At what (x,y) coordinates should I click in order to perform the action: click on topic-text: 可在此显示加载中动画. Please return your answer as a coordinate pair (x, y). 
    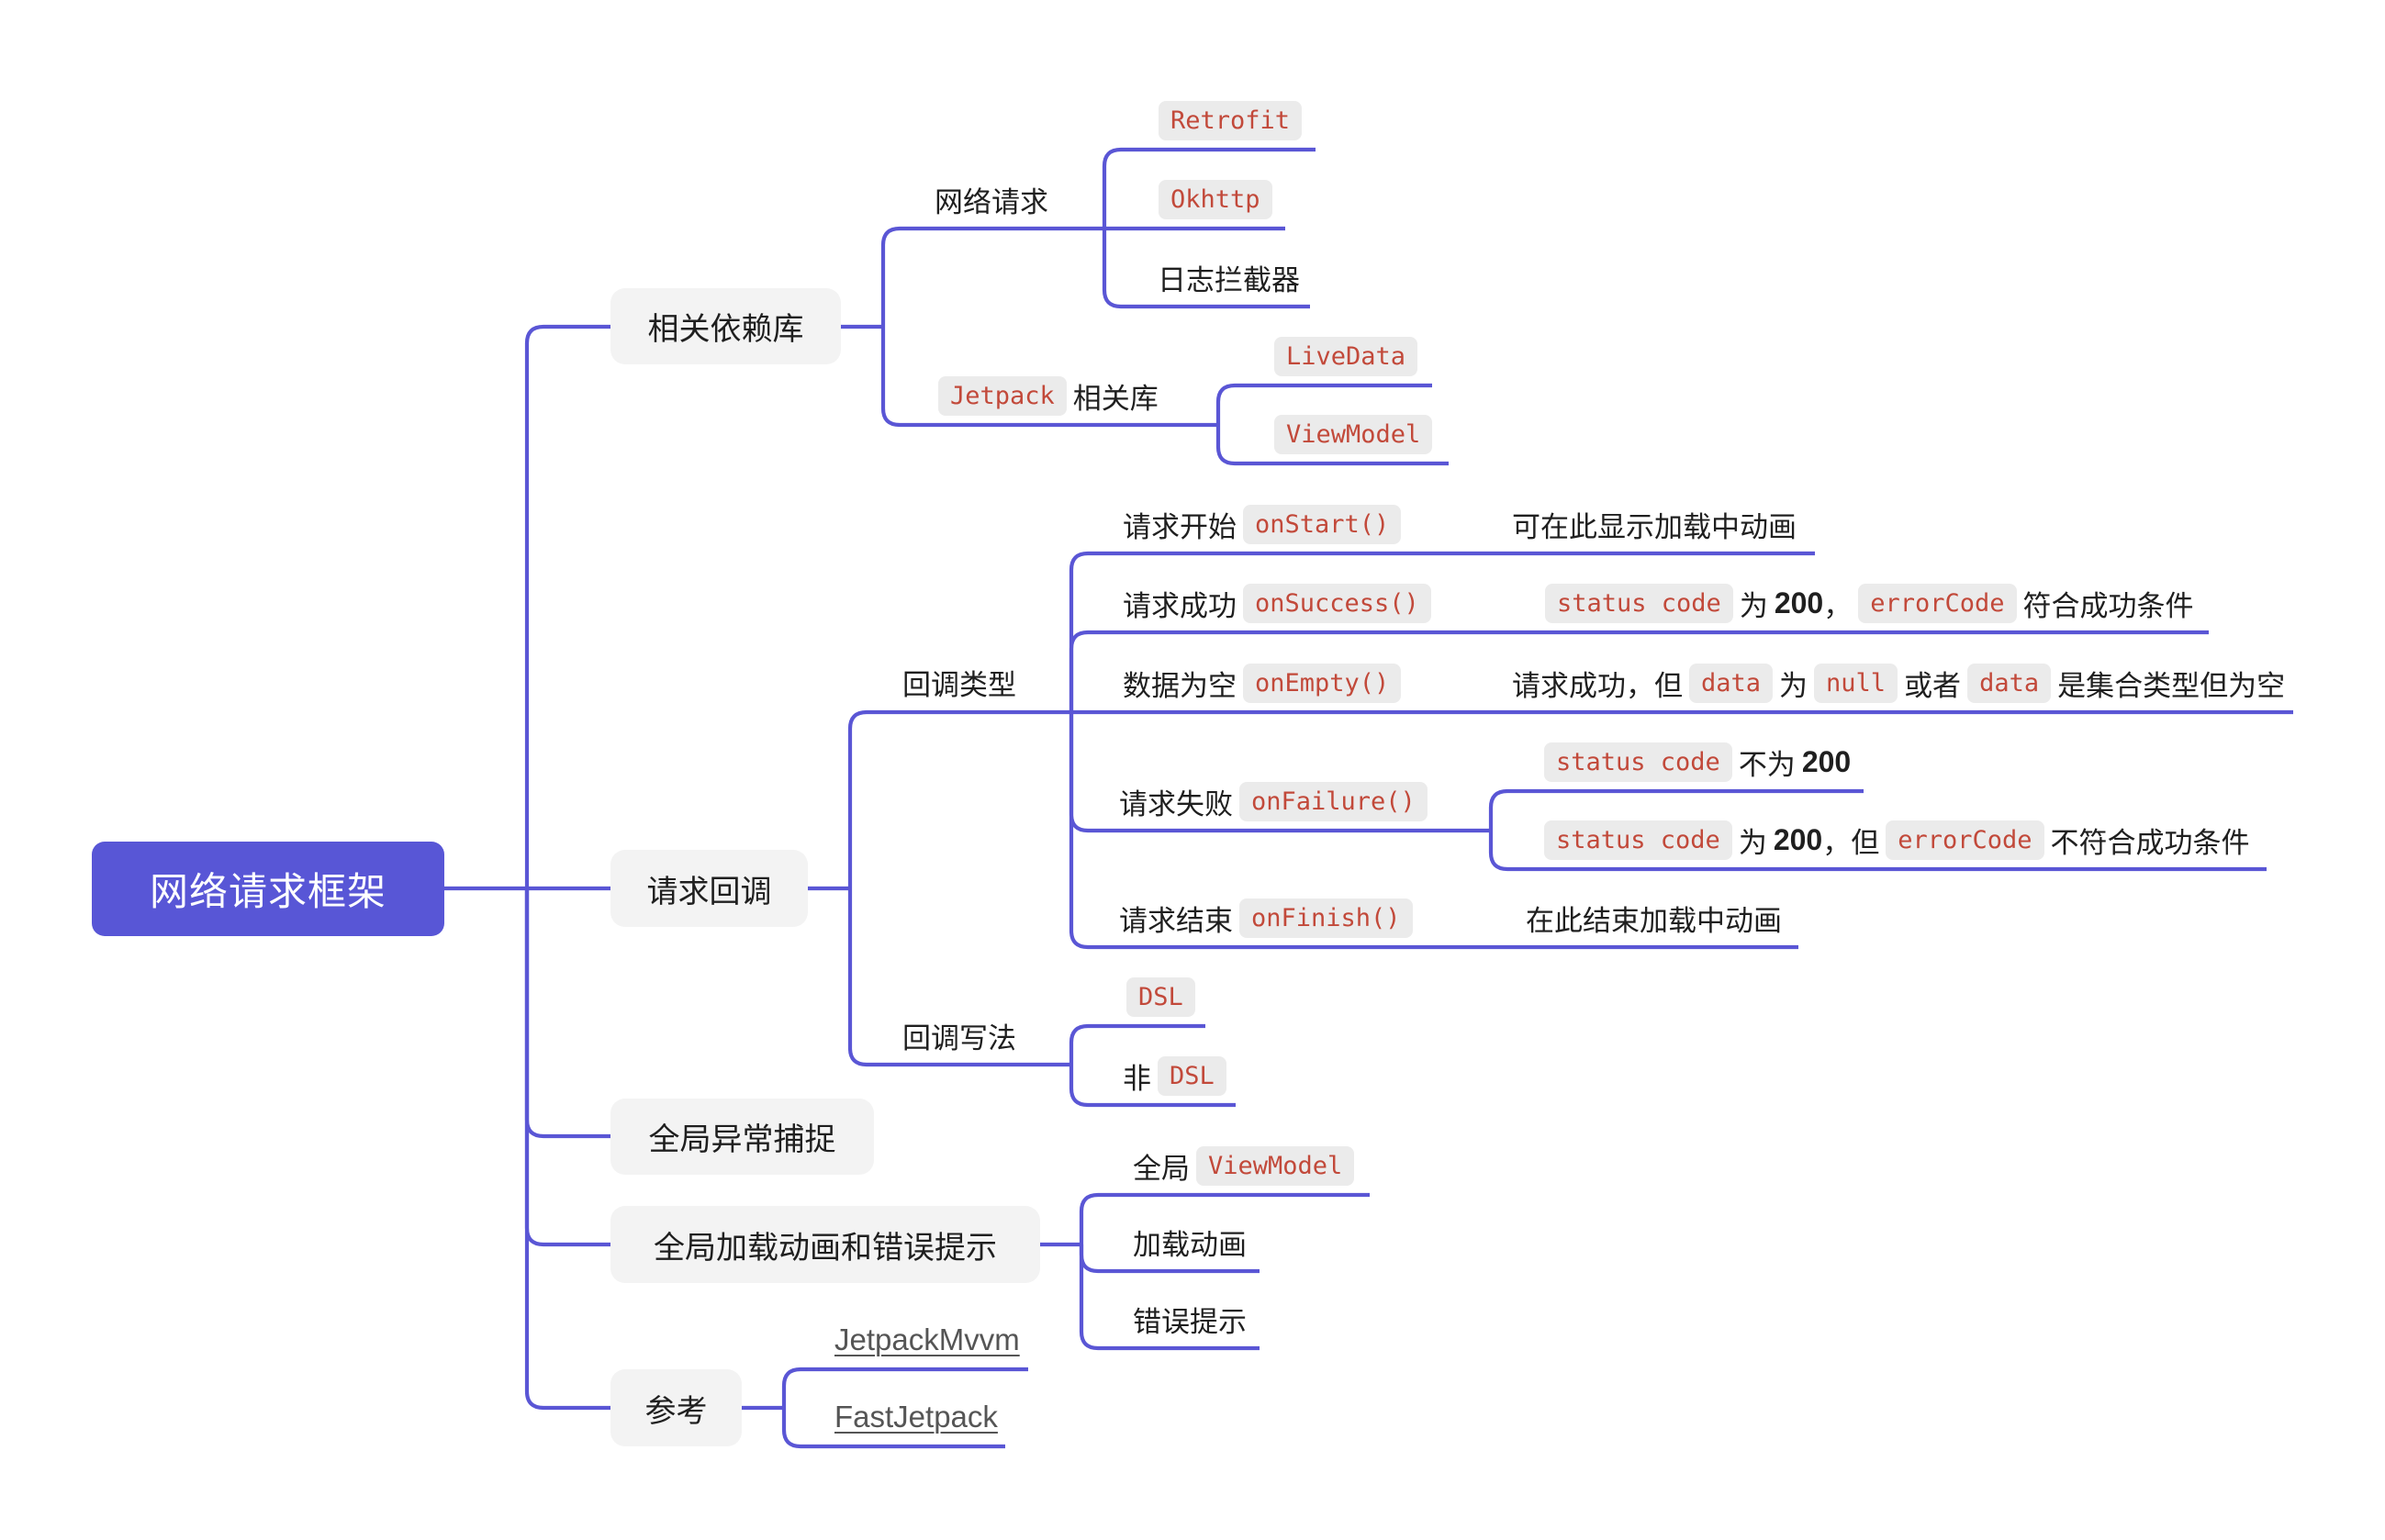
    Looking at the image, I should click on (1654, 526).